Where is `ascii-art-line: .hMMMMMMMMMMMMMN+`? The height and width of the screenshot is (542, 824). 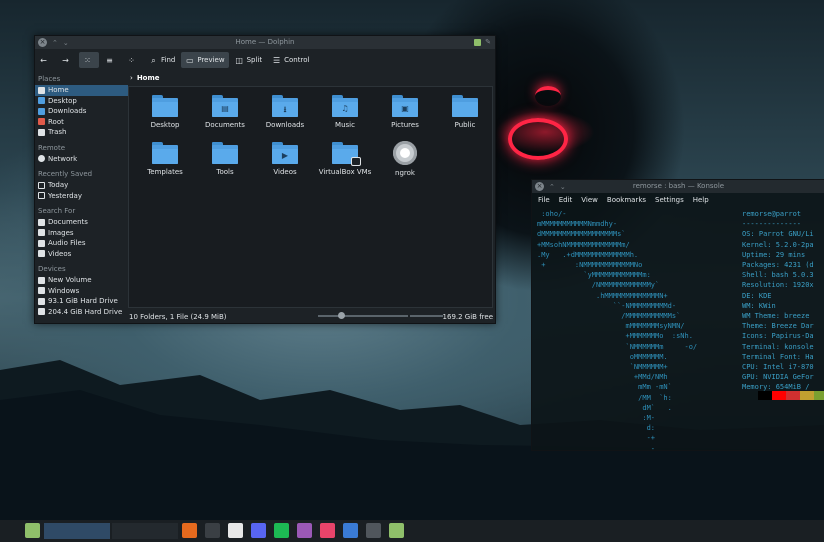 ascii-art-line: .hMMMMMMMMMMMMMN+ is located at coordinates (602, 295).